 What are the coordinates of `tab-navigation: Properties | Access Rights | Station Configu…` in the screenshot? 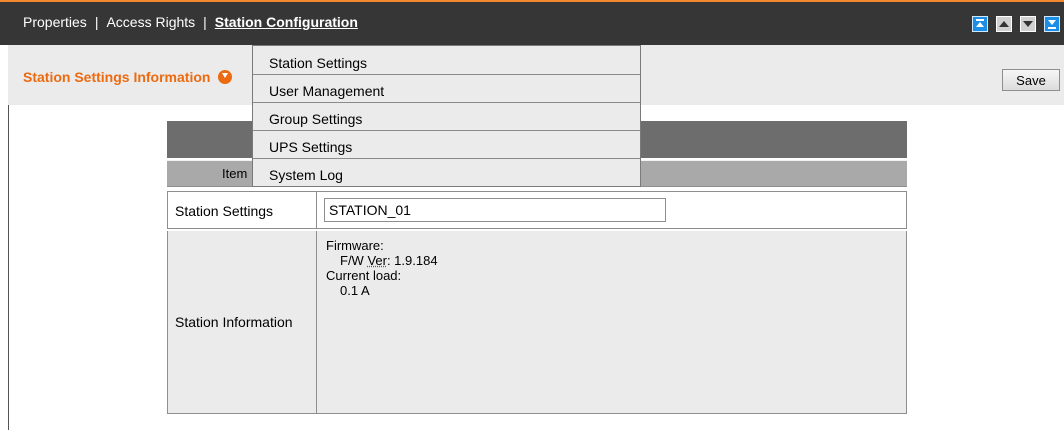 It's located at (190, 22).